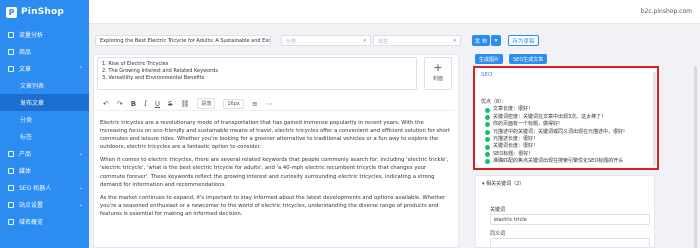 Image resolution: width=700 pixels, height=248 pixels. I want to click on seo-generate-article-button: SEO生成文章, so click(528, 59).